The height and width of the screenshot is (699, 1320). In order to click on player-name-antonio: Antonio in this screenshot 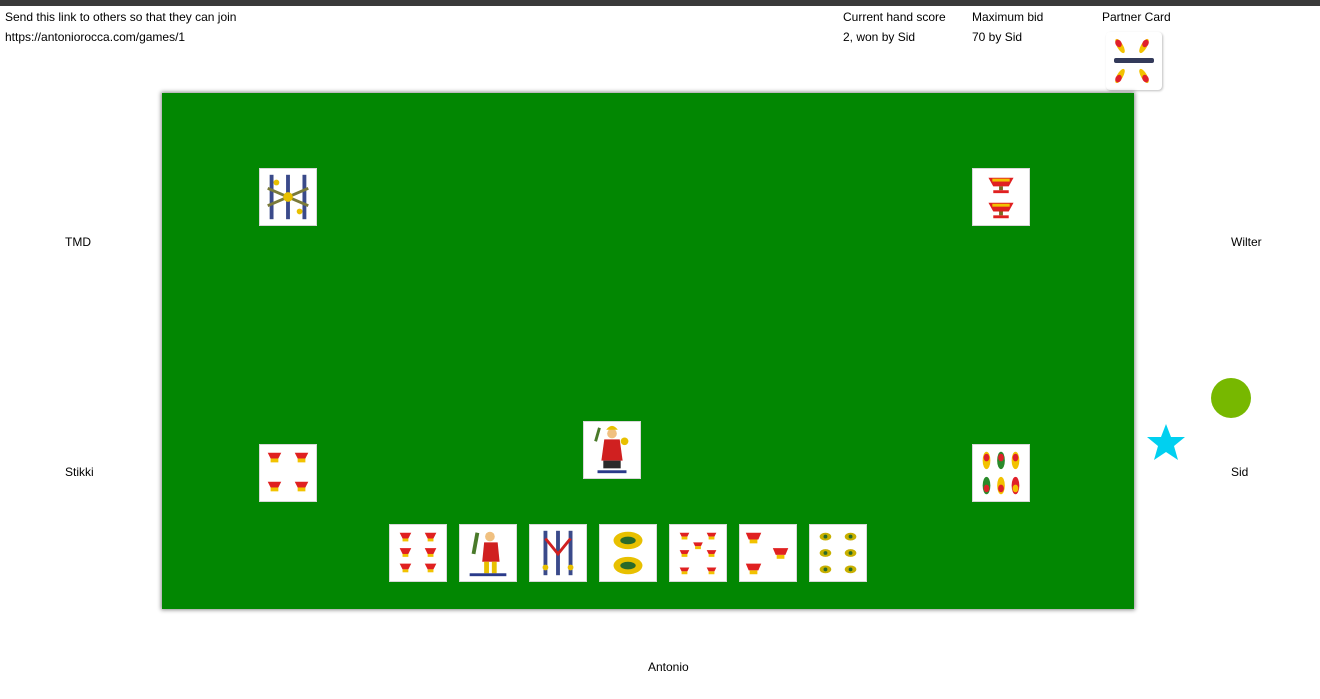, I will do `click(668, 667)`.